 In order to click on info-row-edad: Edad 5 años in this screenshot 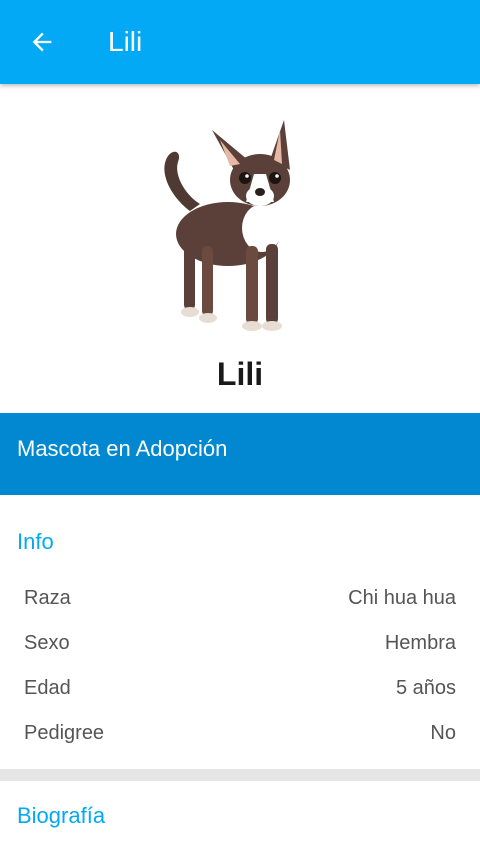, I will do `click(240, 688)`.